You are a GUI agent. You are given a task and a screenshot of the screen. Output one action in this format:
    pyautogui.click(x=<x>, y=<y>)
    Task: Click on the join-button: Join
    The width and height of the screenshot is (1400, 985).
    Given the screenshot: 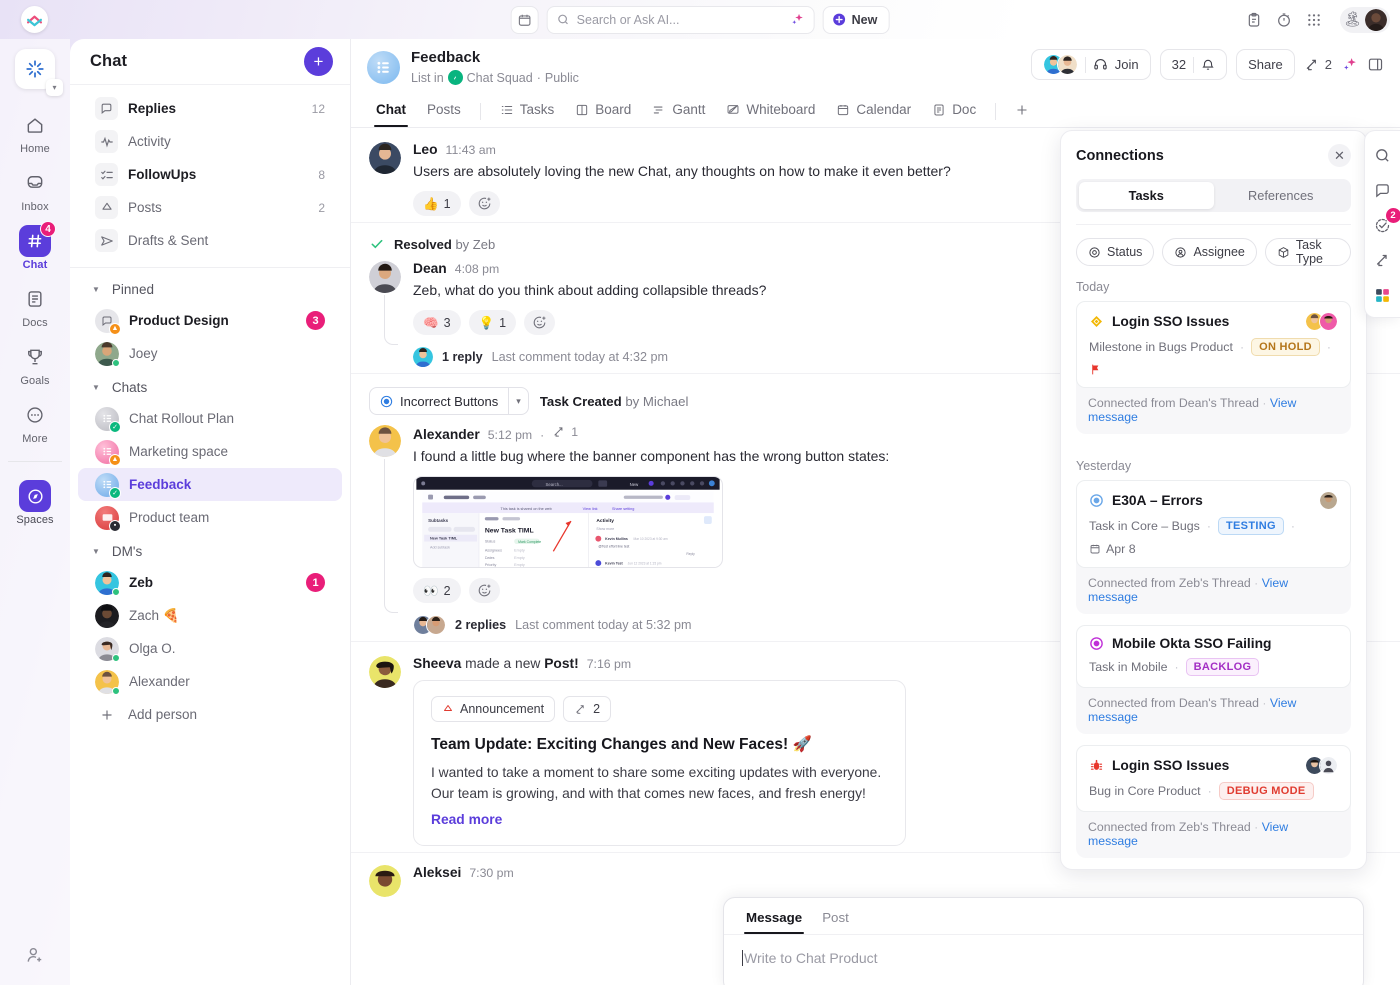 What is the action you would take?
    pyautogui.click(x=1090, y=64)
    